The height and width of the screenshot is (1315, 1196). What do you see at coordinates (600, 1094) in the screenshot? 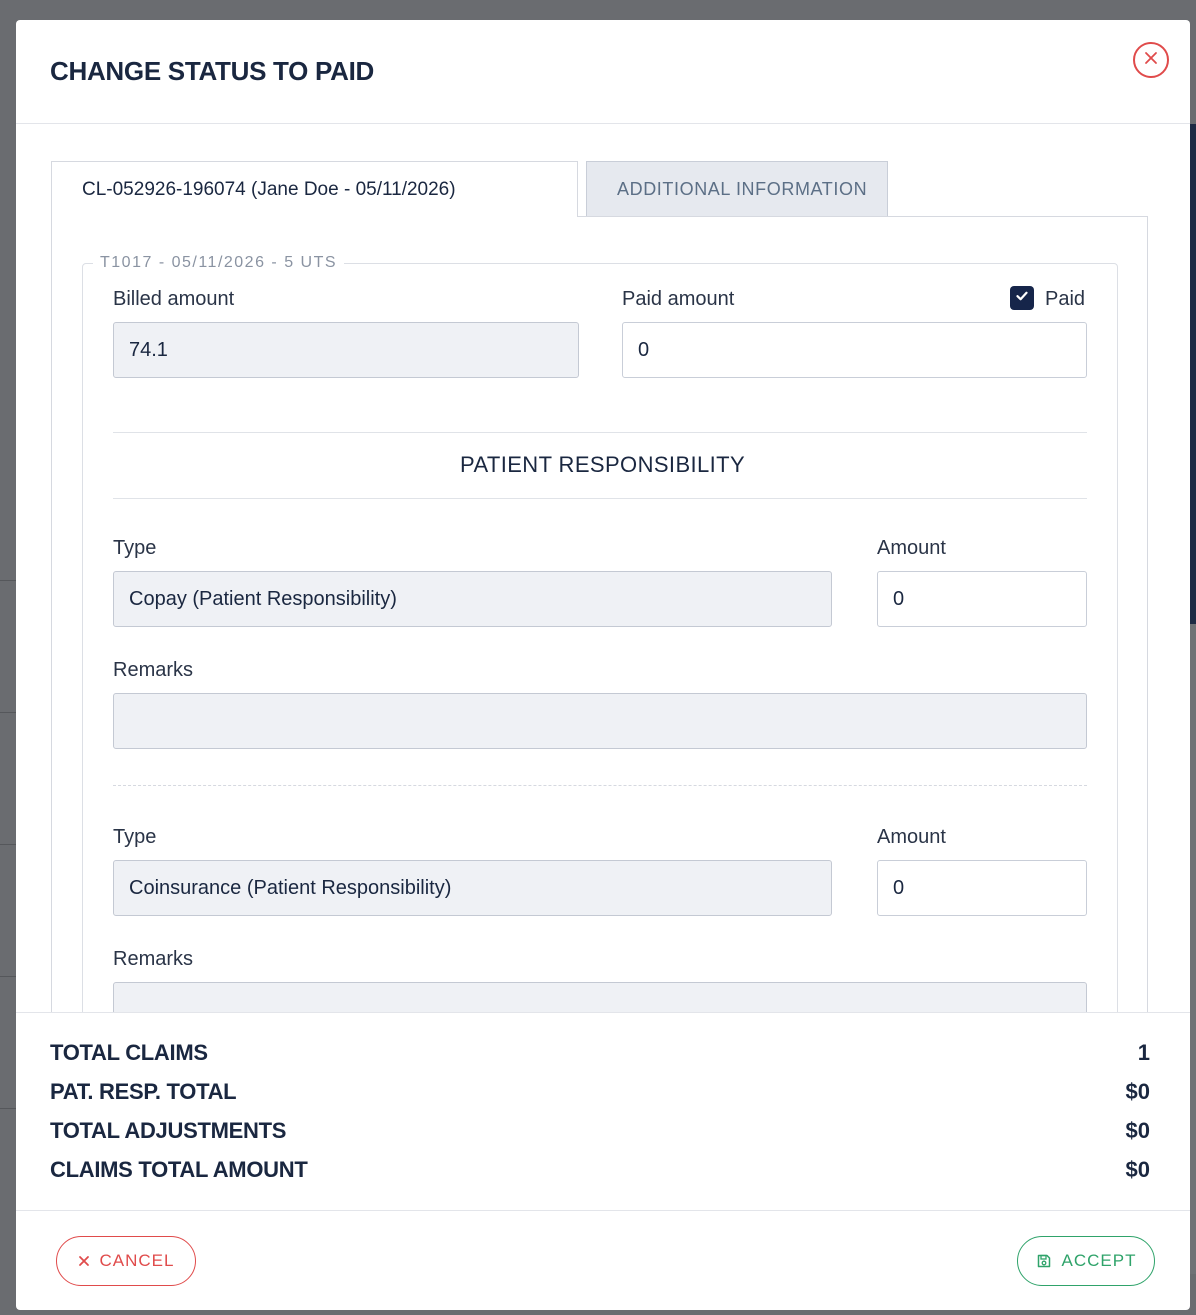
I see `pat-resp-total-row: PAT. RESP. TOTAL $0` at bounding box center [600, 1094].